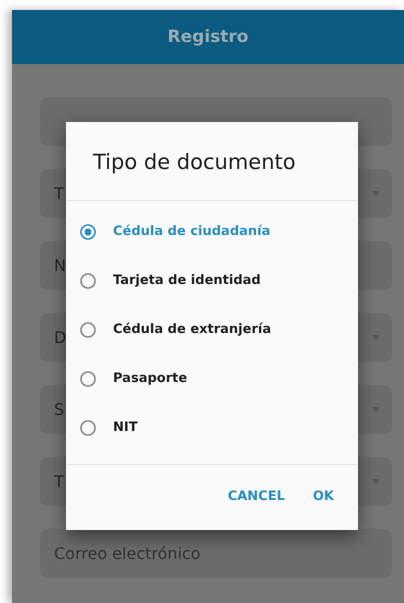  What do you see at coordinates (212, 378) in the screenshot?
I see `radio-option: Pasaporte` at bounding box center [212, 378].